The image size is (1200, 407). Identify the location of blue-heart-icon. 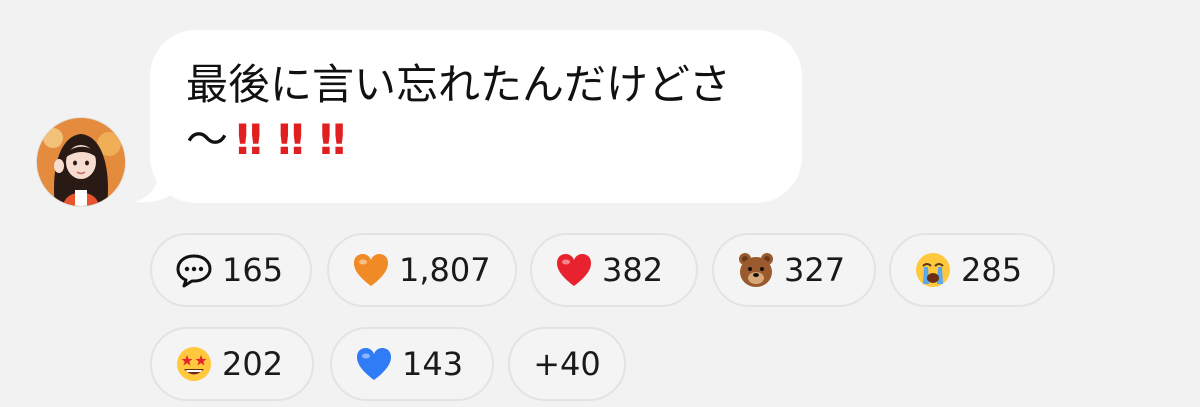
(374, 364).